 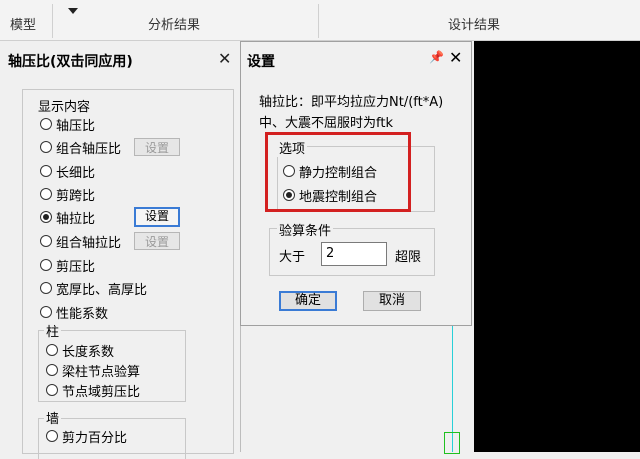 I want to click on radio-seismic-control: 地震控制组合, so click(x=330, y=195).